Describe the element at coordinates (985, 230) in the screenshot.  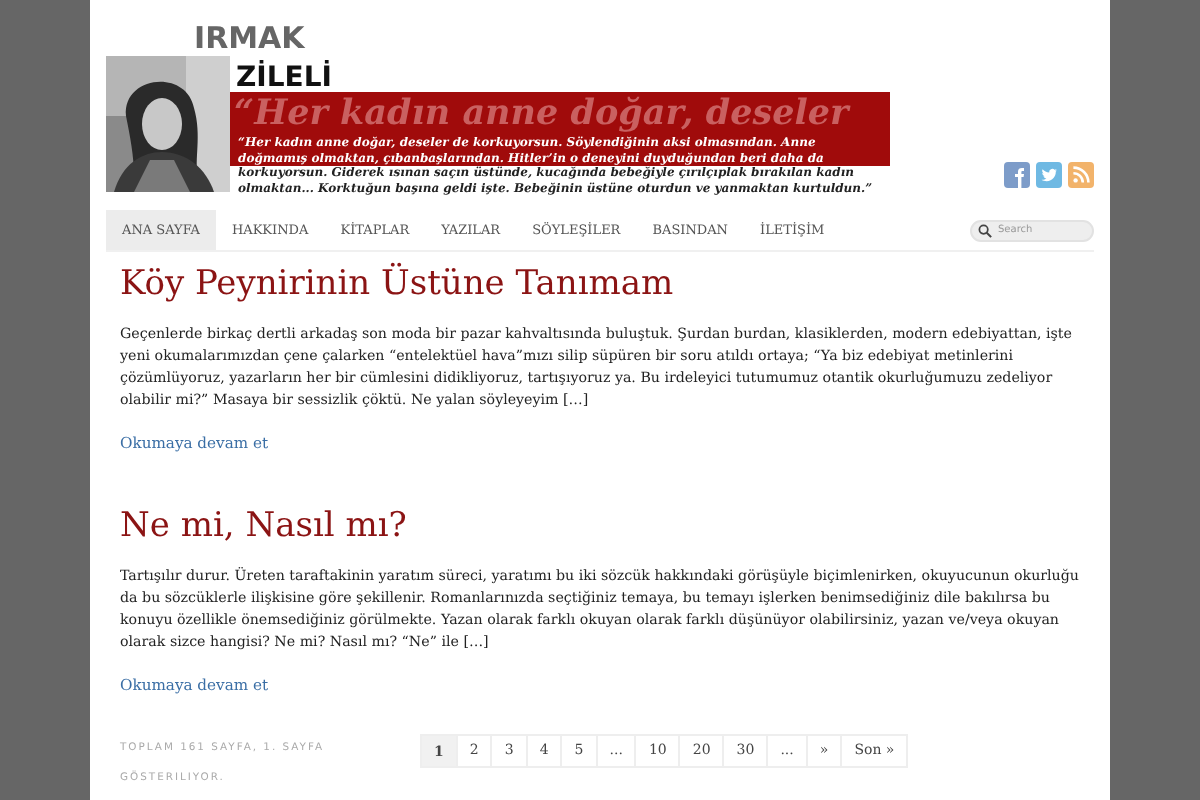
I see `search-icon` at that location.